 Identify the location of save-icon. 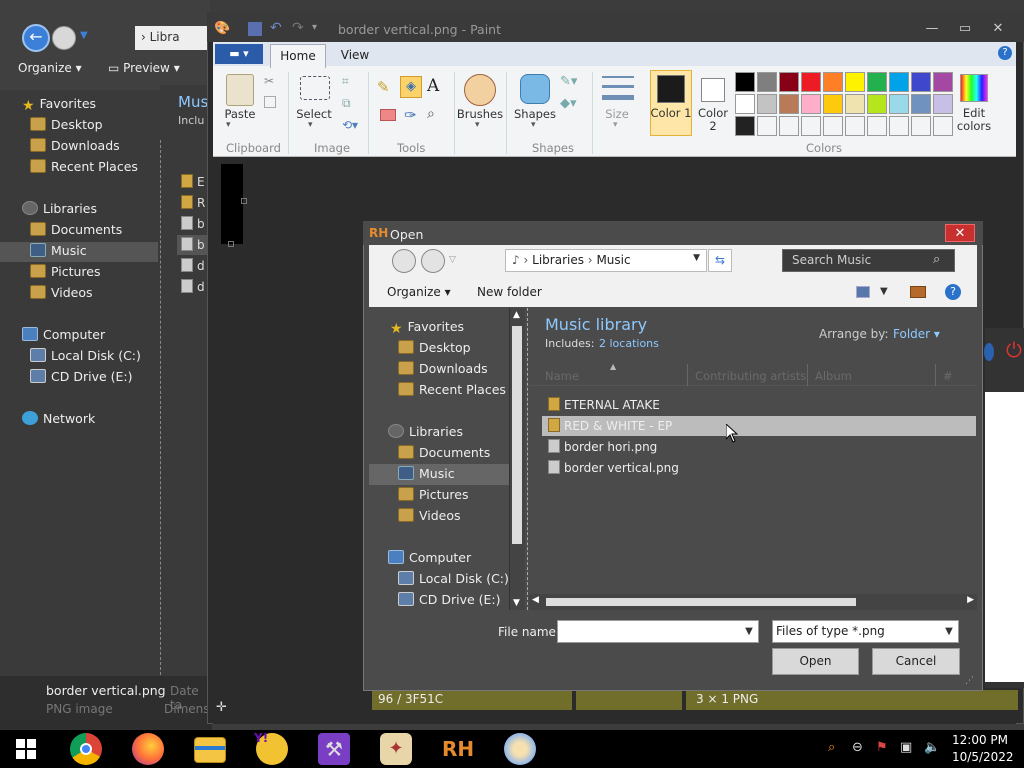
(255, 29).